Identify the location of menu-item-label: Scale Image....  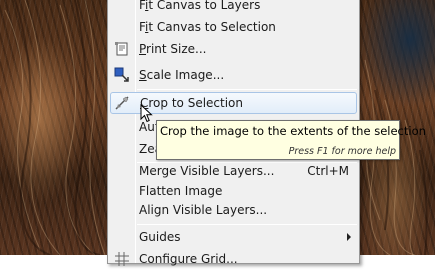
(182, 75).